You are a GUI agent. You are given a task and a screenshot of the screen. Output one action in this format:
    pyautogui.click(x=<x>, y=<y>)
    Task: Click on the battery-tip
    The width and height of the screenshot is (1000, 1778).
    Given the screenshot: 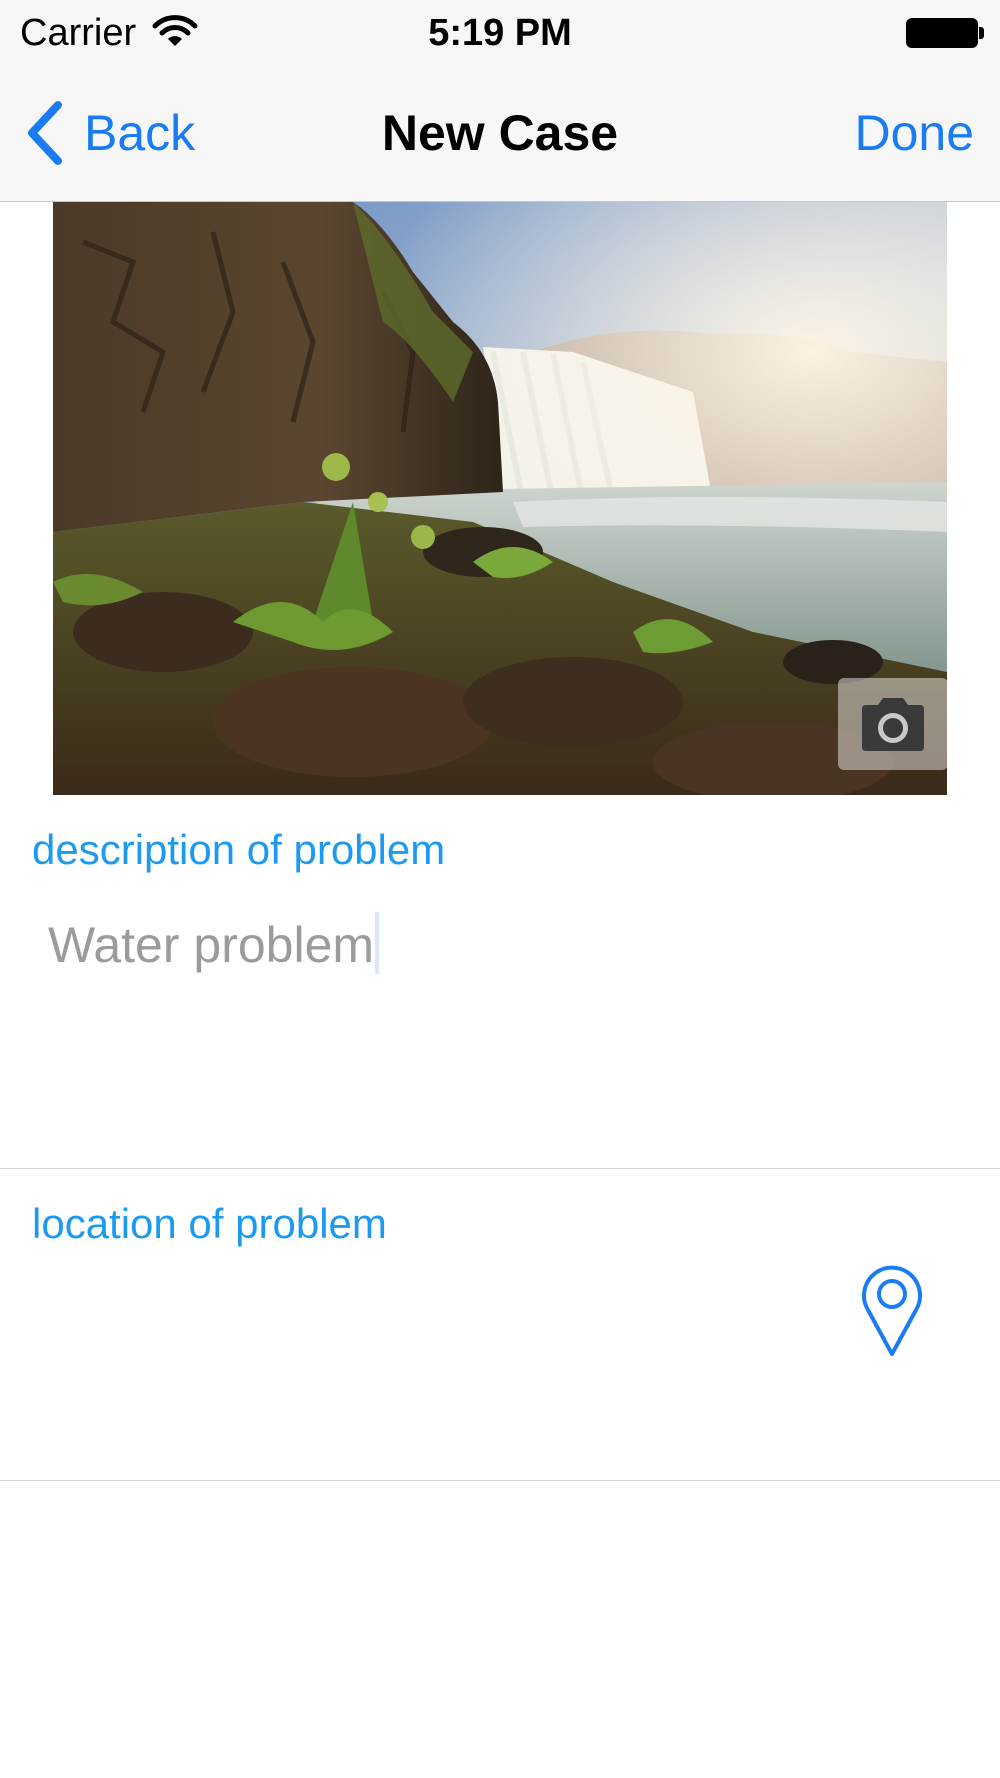 What is the action you would take?
    pyautogui.click(x=981, y=33)
    